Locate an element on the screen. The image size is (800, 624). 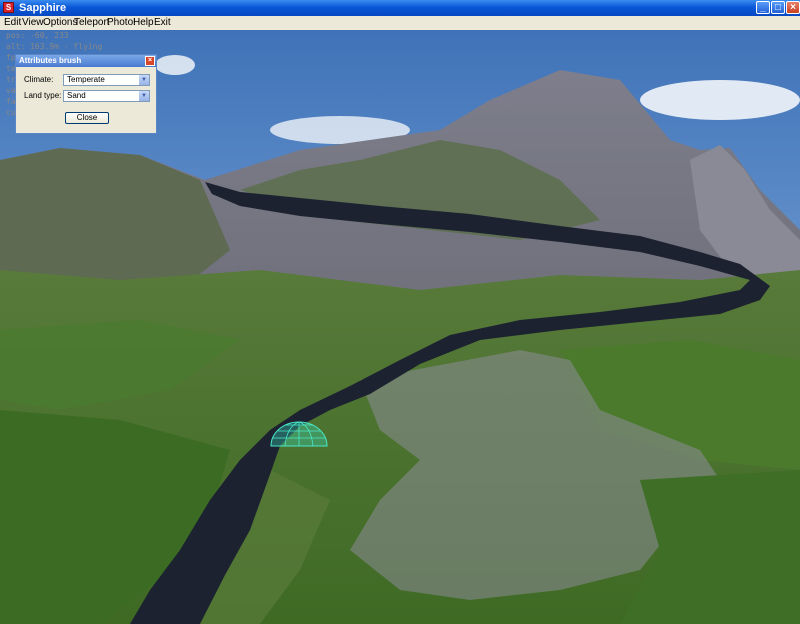
menu-view: View is located at coordinates (33, 22).